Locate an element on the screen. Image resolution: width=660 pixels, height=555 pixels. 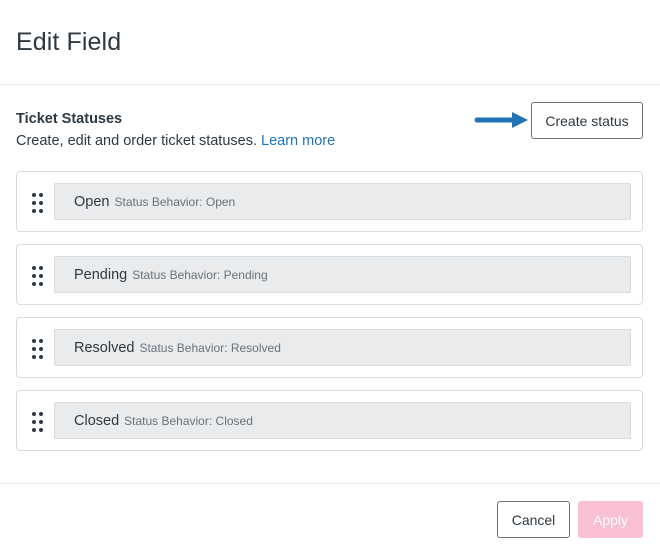
learn-more-link: Learn more is located at coordinates (298, 141).